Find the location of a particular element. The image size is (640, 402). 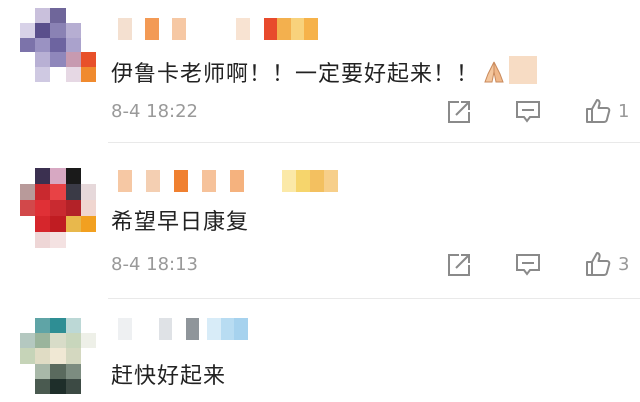

comment-text: 伊鲁卡老师啊！！一定要好起来！！ is located at coordinates (324, 72).